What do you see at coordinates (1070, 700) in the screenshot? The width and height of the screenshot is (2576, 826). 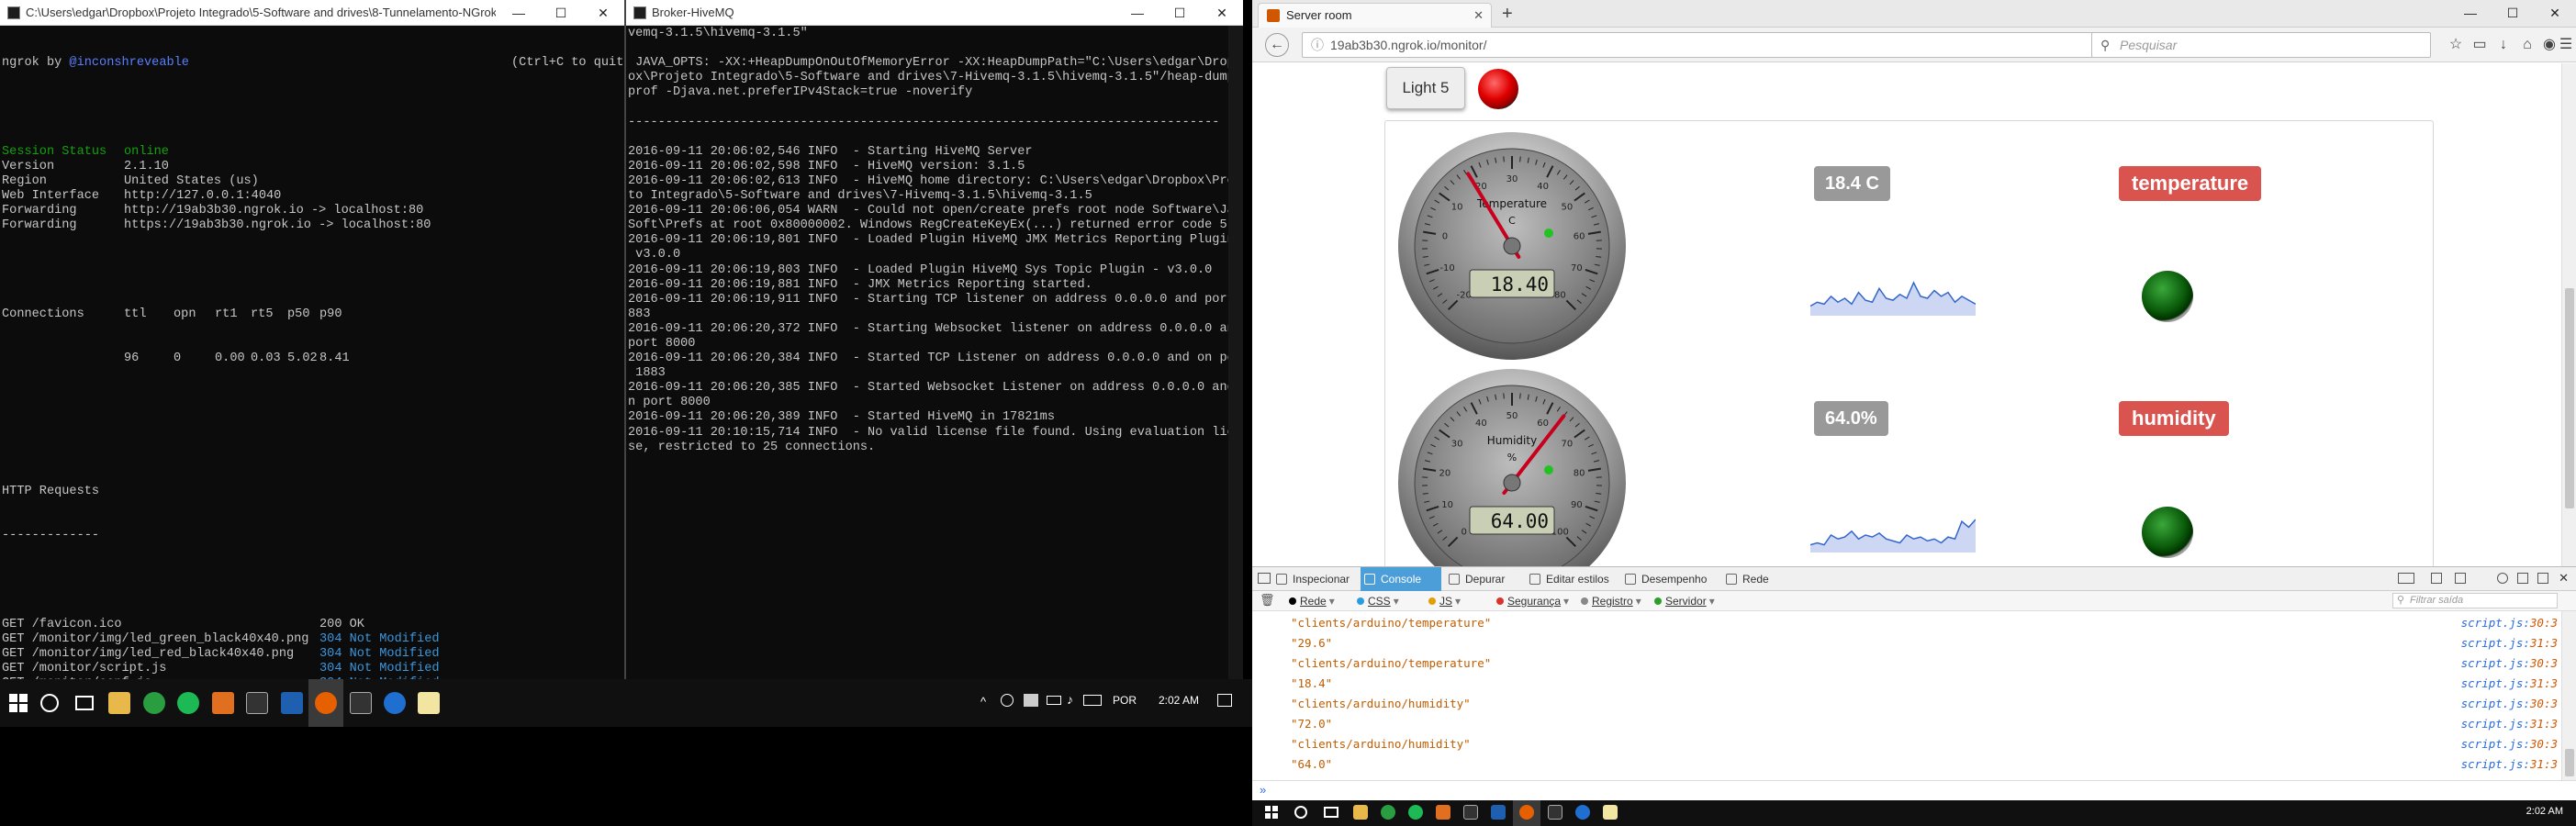 I see `volume-icon: ♪` at bounding box center [1070, 700].